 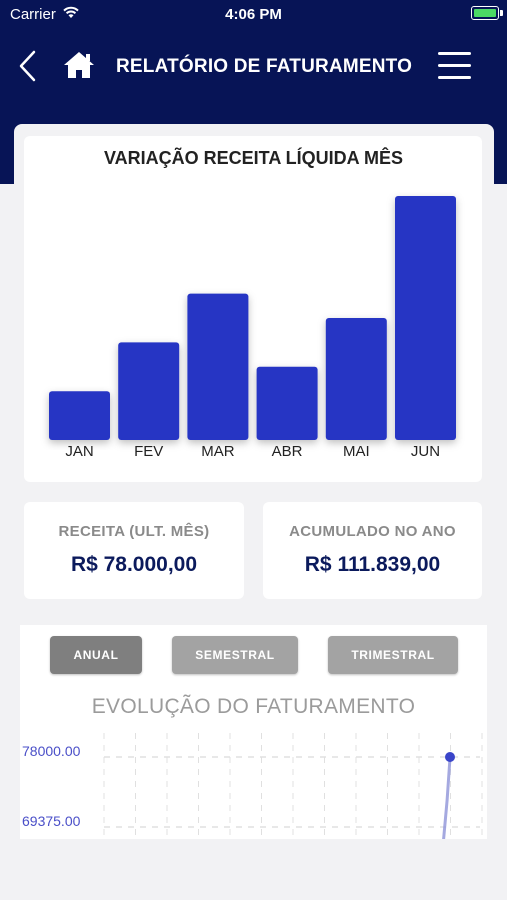 I want to click on bar-mai, so click(x=356, y=379).